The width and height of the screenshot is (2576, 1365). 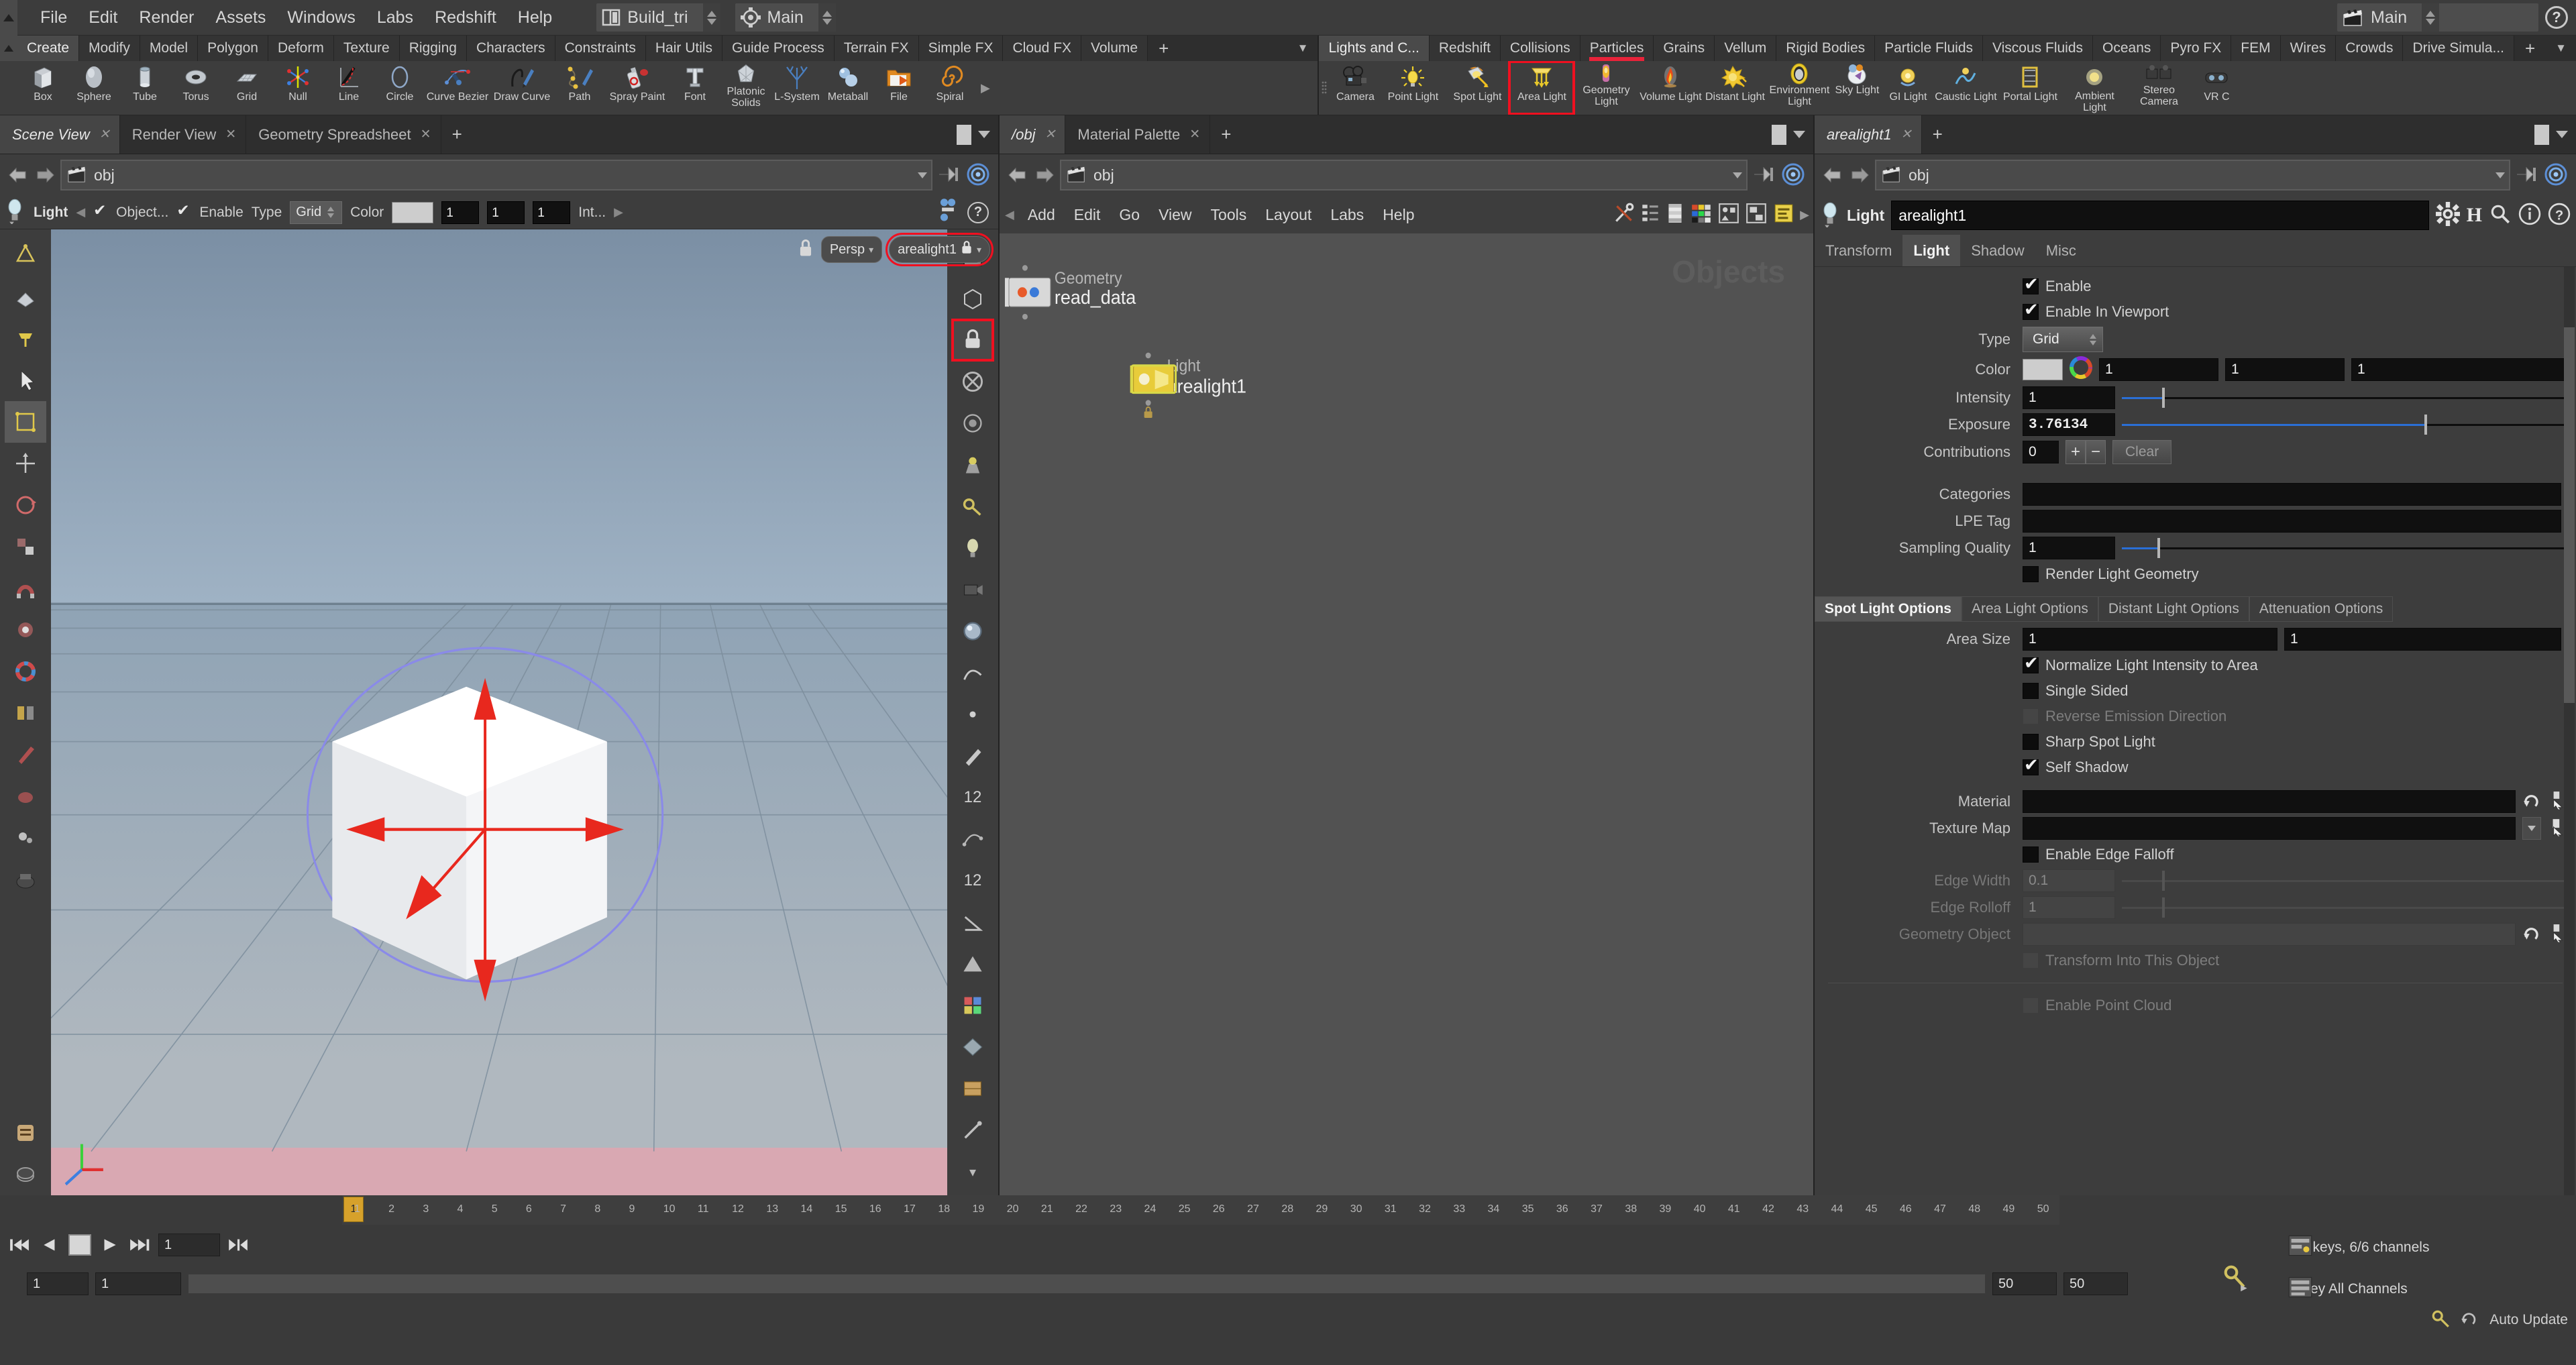 What do you see at coordinates (2031, 742) in the screenshot?
I see `sharp-spot-light-checkbox` at bounding box center [2031, 742].